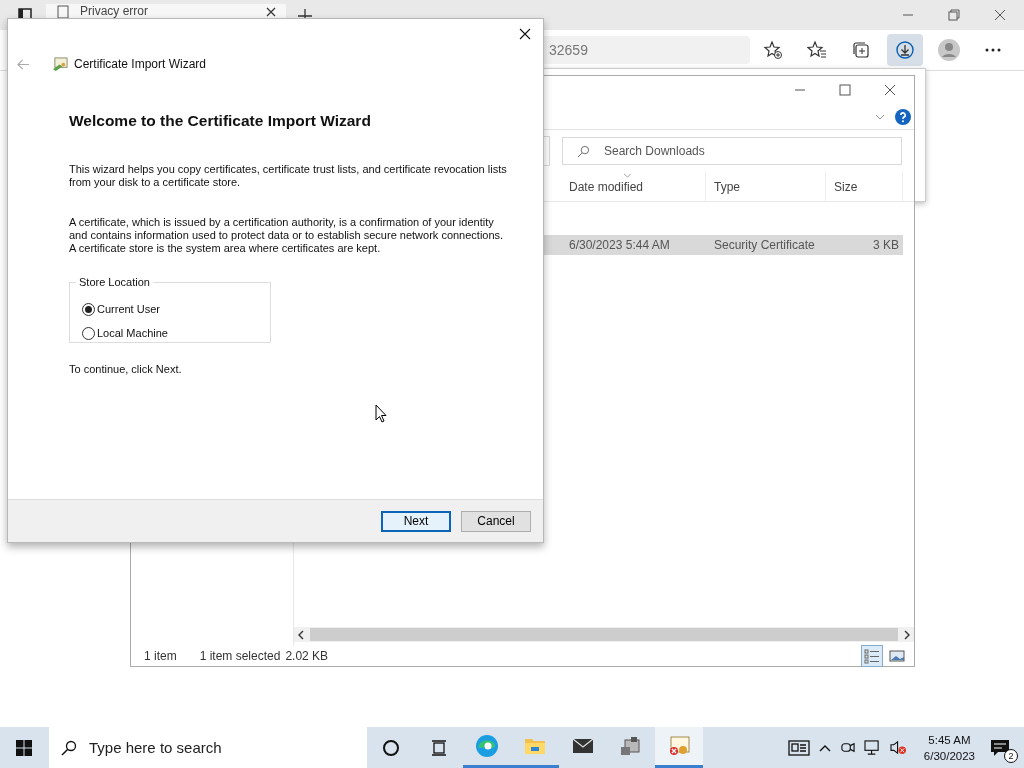 The height and width of the screenshot is (768, 1024). I want to click on task-view-icon, so click(439, 747).